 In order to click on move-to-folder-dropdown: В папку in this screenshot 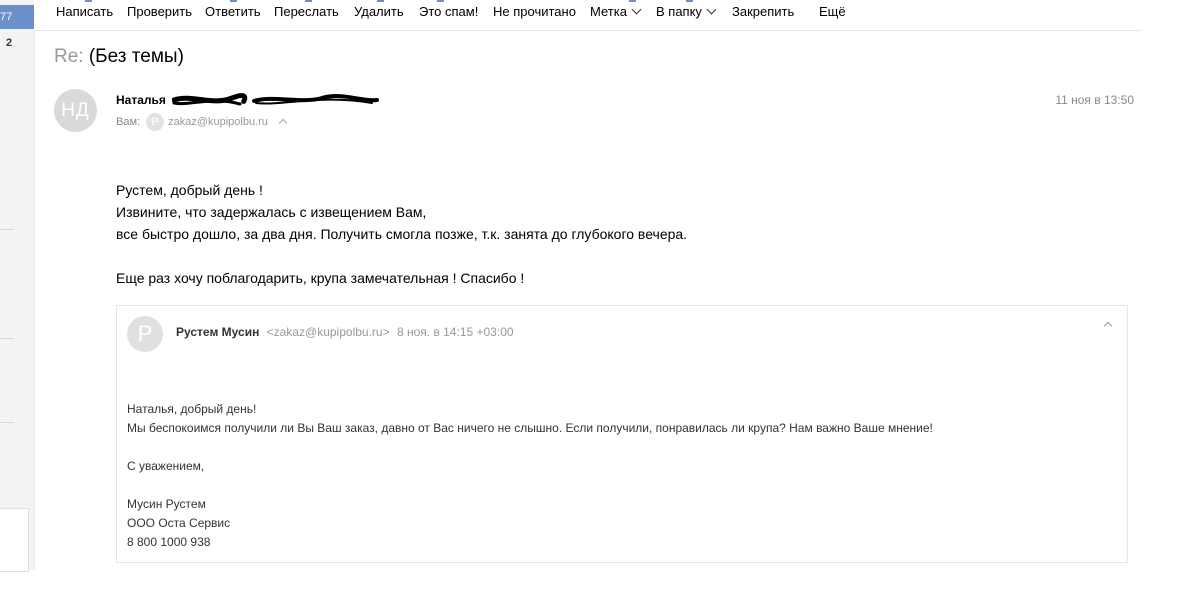, I will do `click(686, 11)`.